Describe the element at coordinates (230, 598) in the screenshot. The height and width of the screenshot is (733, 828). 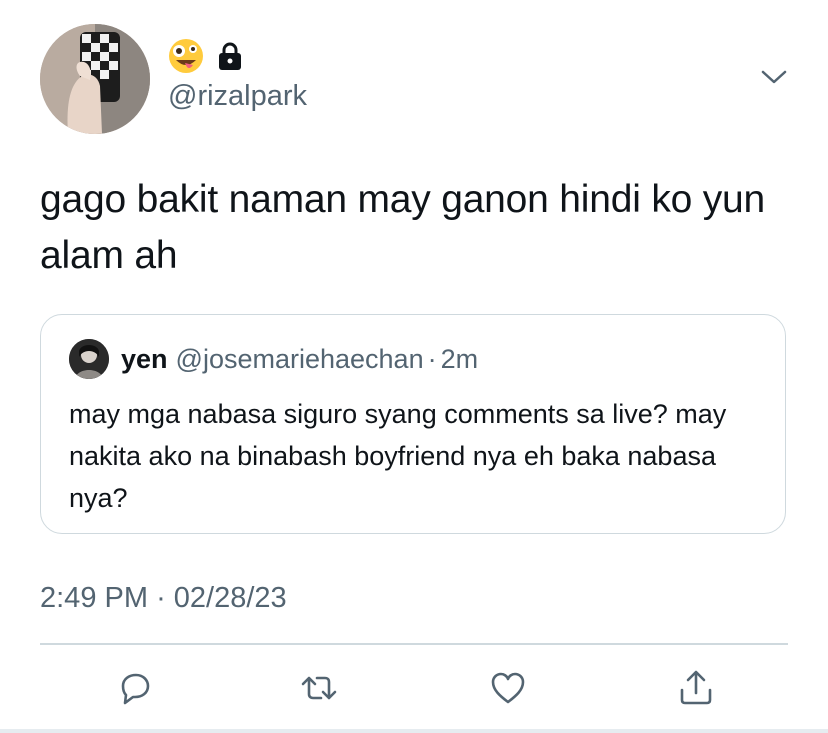
I see `tweet-date: 02/28/23` at that location.